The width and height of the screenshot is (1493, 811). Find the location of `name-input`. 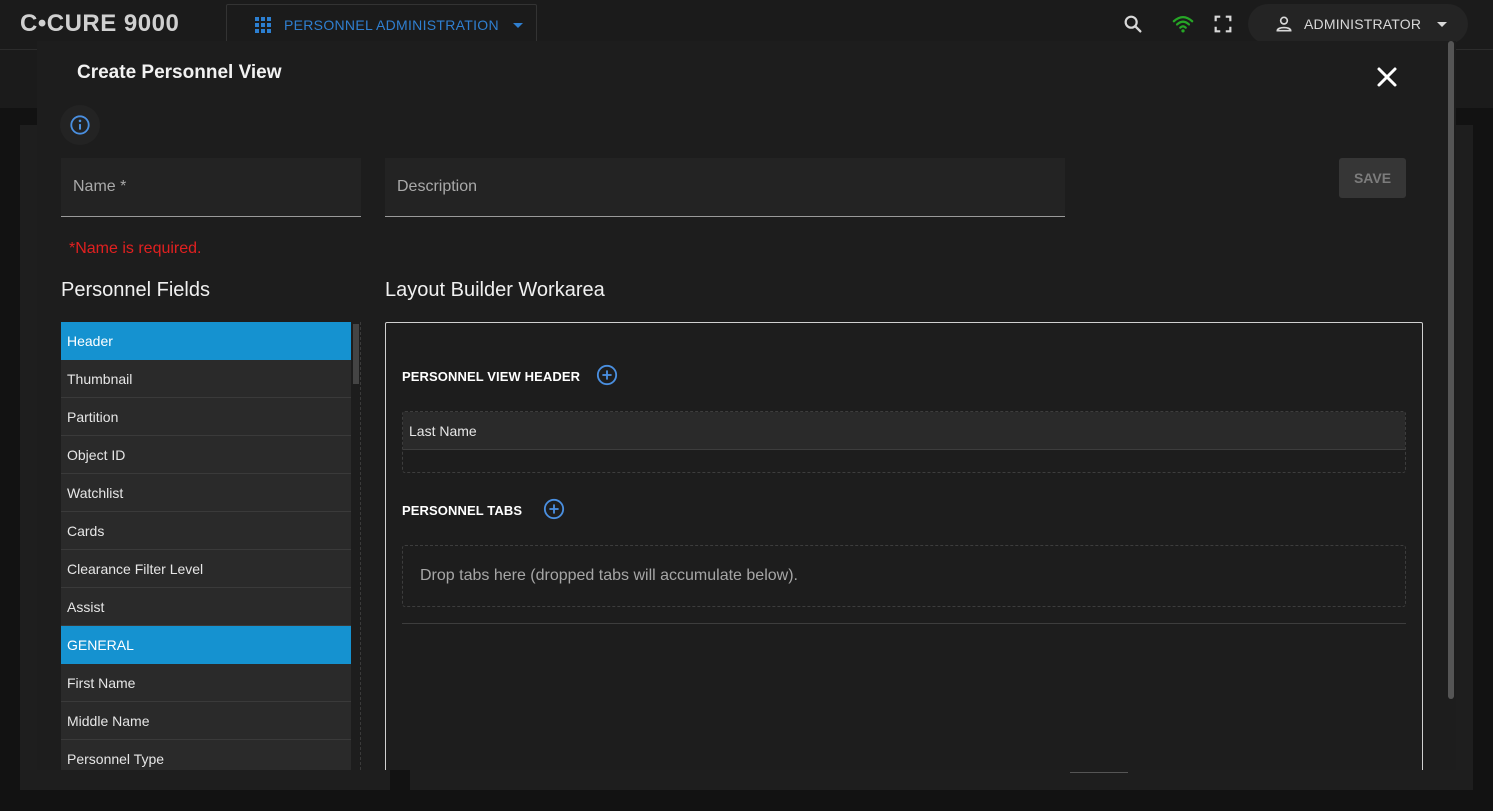

name-input is located at coordinates (211, 187).